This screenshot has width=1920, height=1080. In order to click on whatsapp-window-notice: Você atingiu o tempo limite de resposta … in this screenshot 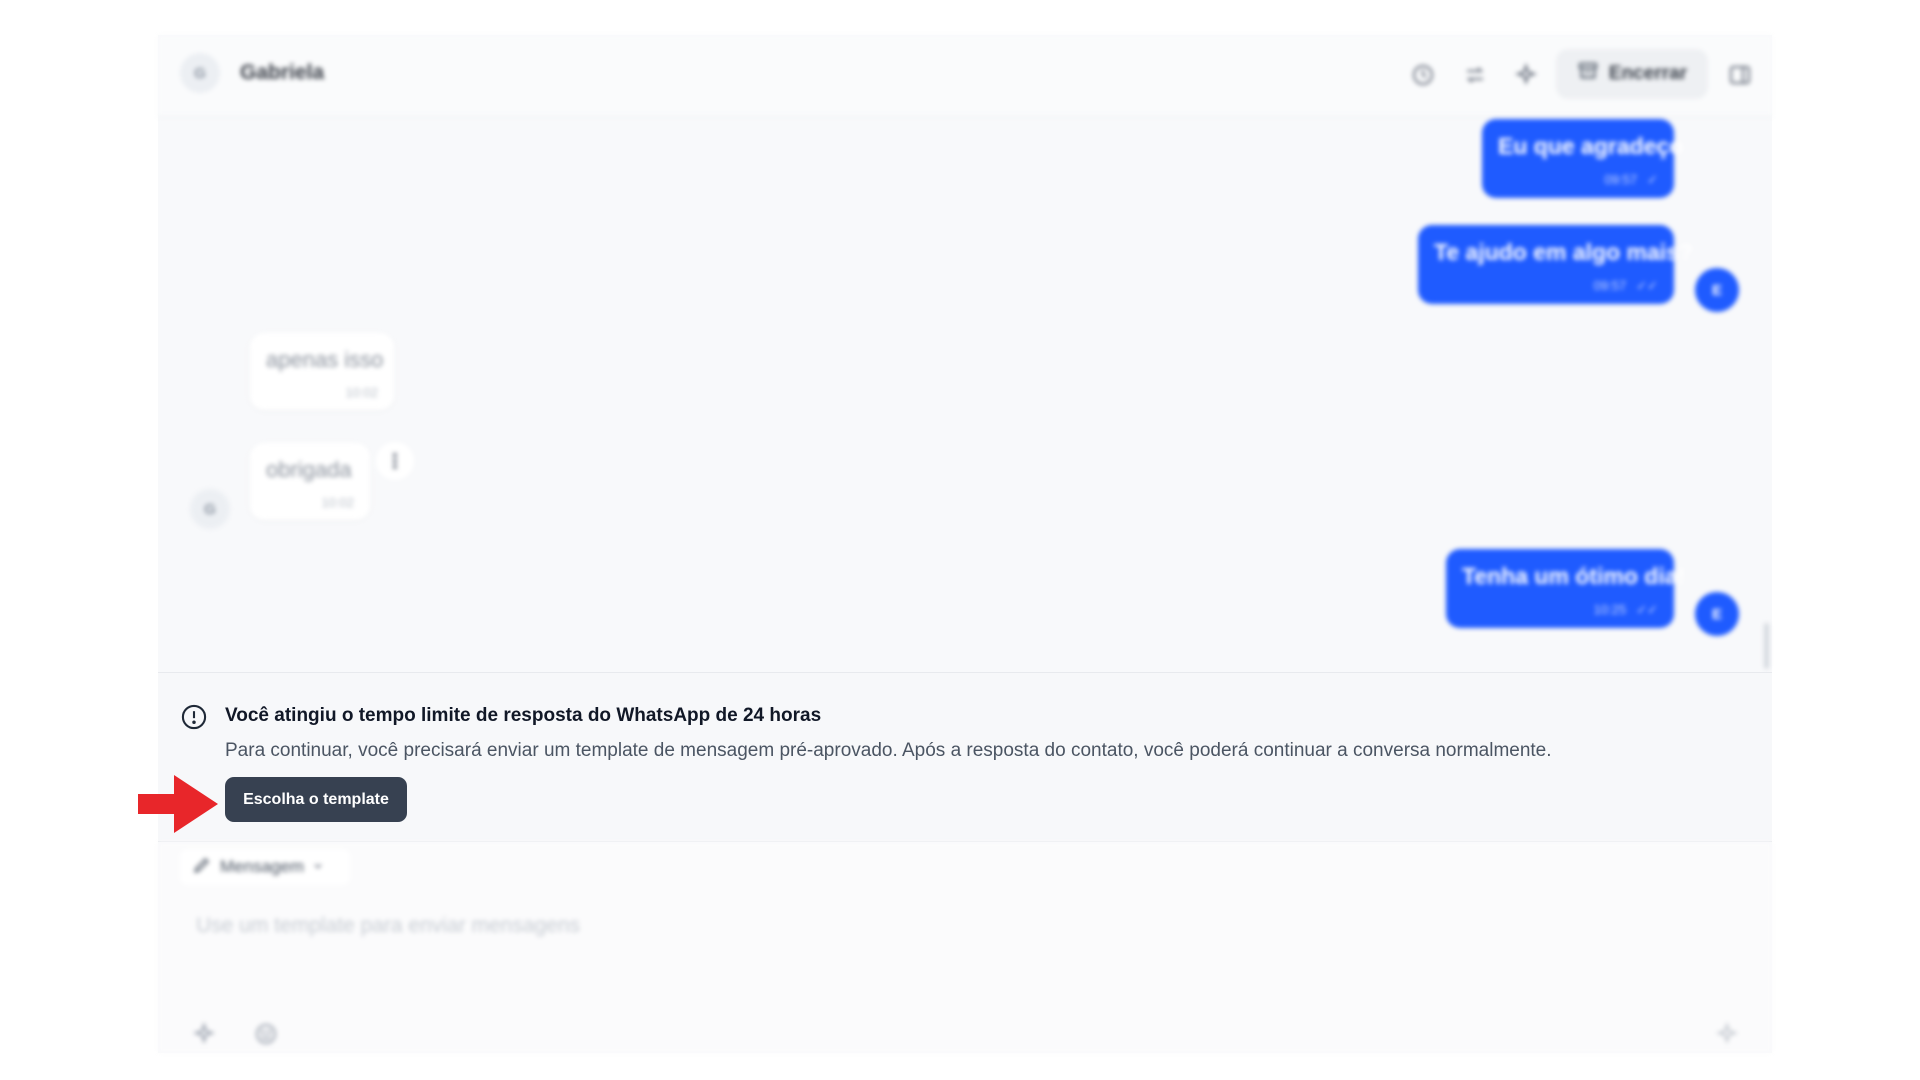, I will do `click(965, 757)`.